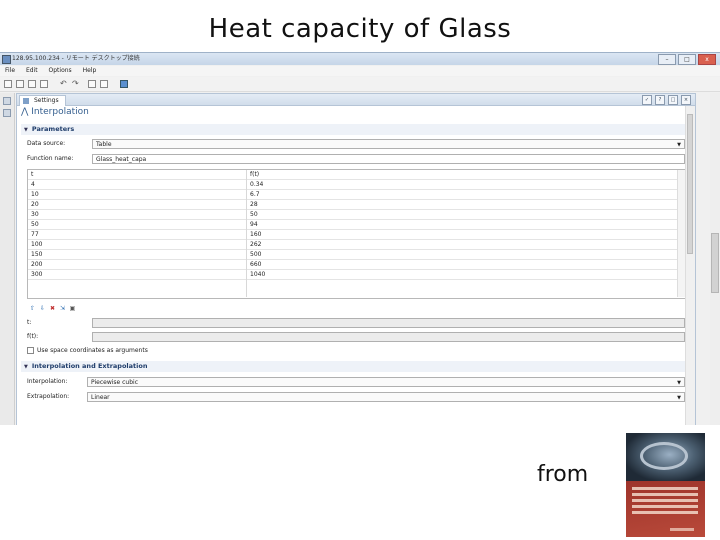 Image resolution: width=720 pixels, height=540 pixels. I want to click on arrow-down-icon: ⇩, so click(42, 308).